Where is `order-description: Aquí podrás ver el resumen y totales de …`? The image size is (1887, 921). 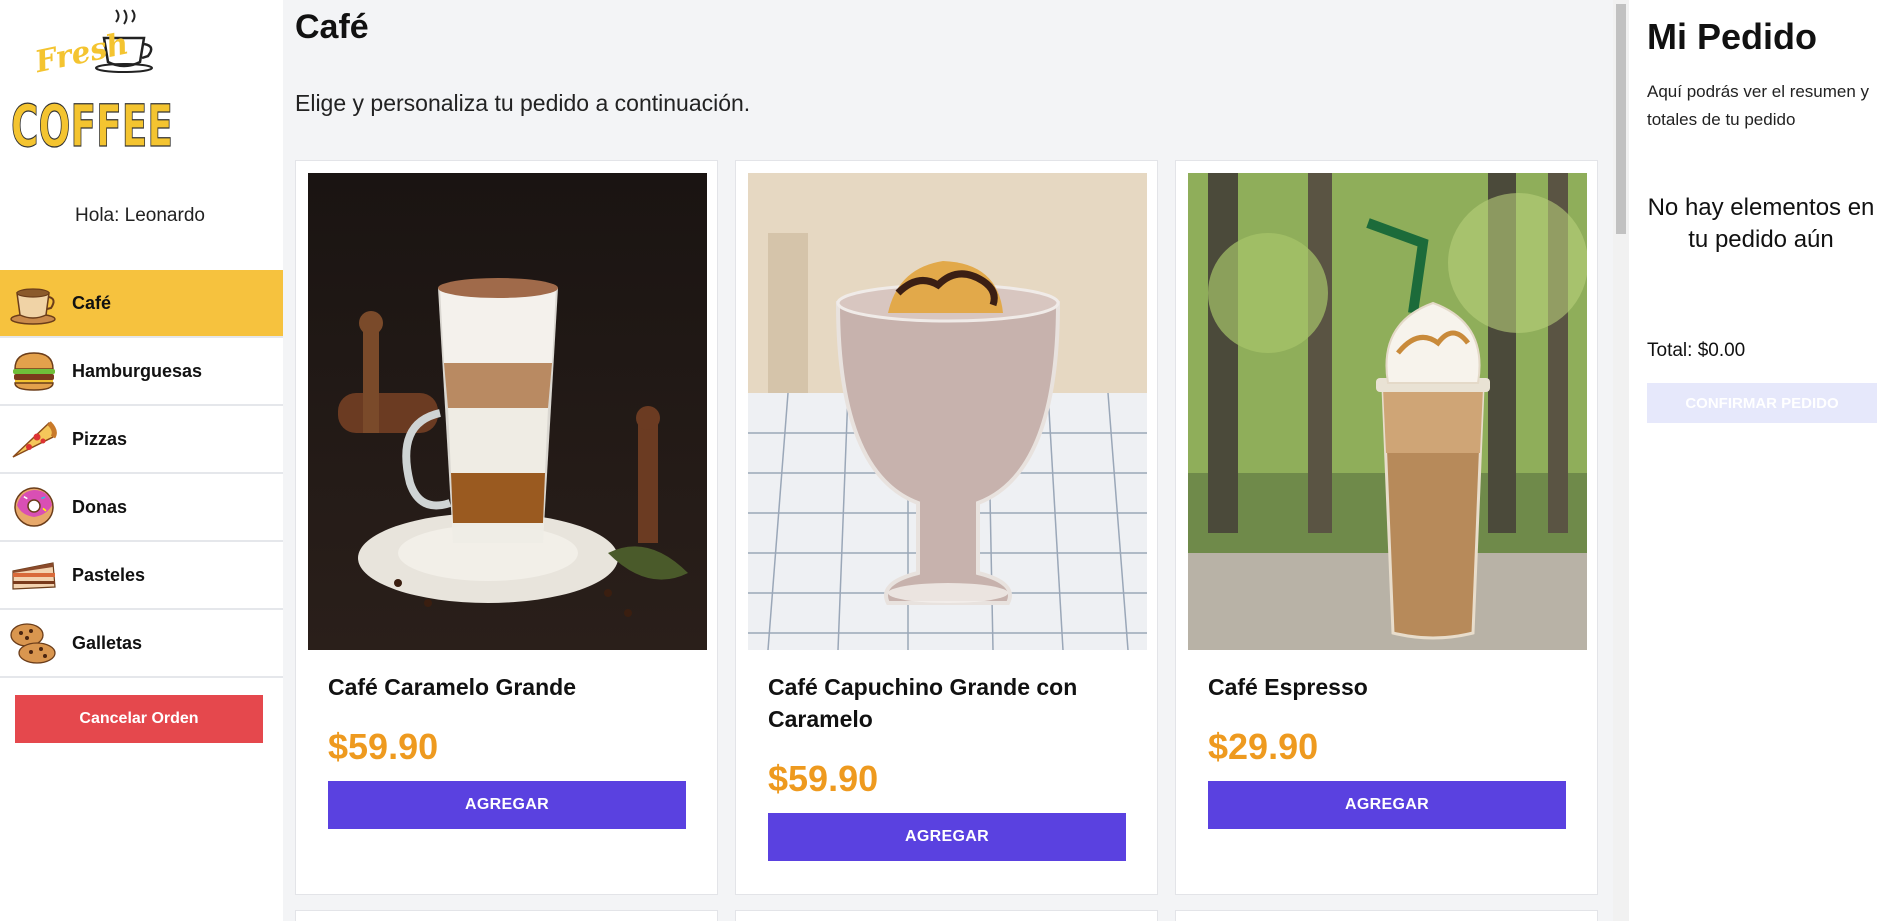
order-description: Aquí podrás ver el resumen y totales de … is located at coordinates (1758, 105).